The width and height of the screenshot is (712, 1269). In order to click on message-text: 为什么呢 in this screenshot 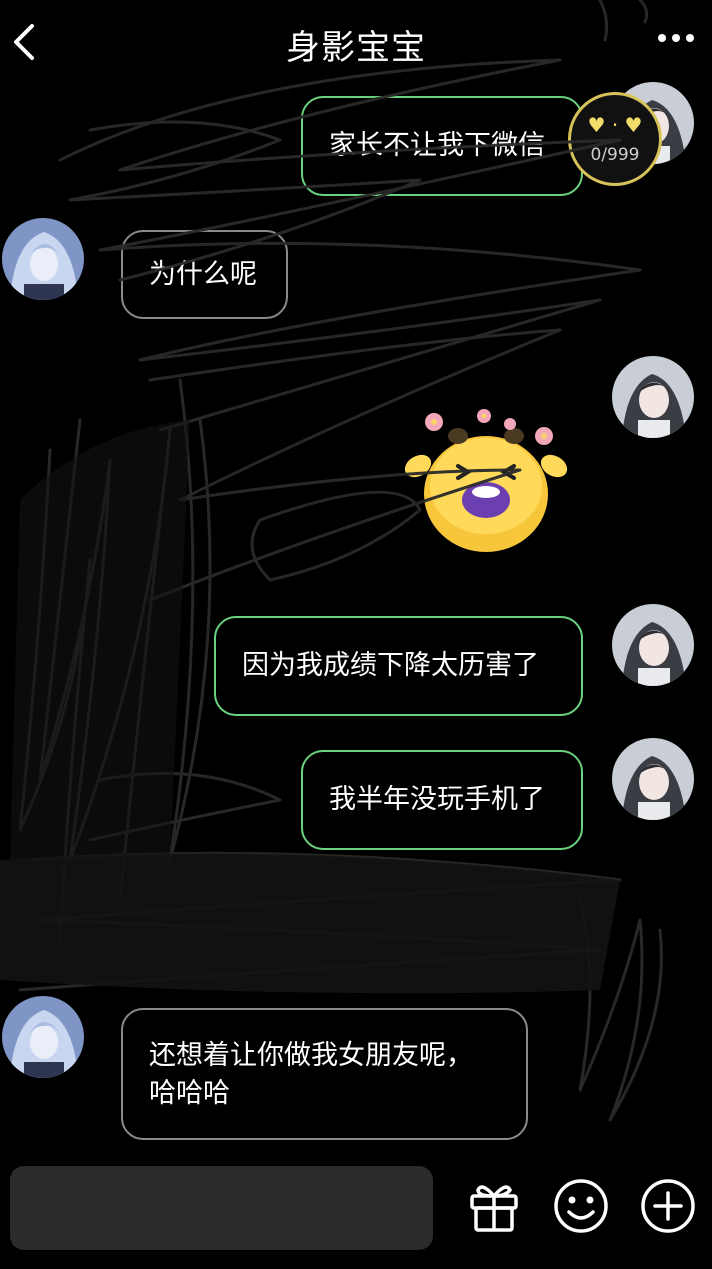, I will do `click(203, 274)`.